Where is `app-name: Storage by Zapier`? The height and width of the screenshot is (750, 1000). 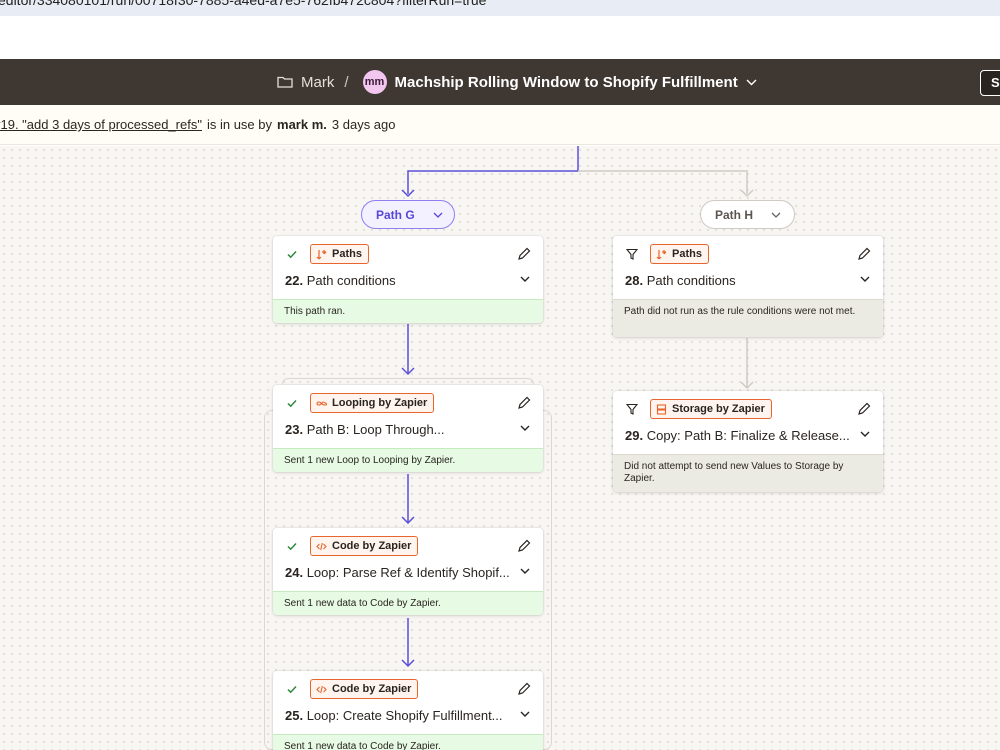 app-name: Storage by Zapier is located at coordinates (718, 409).